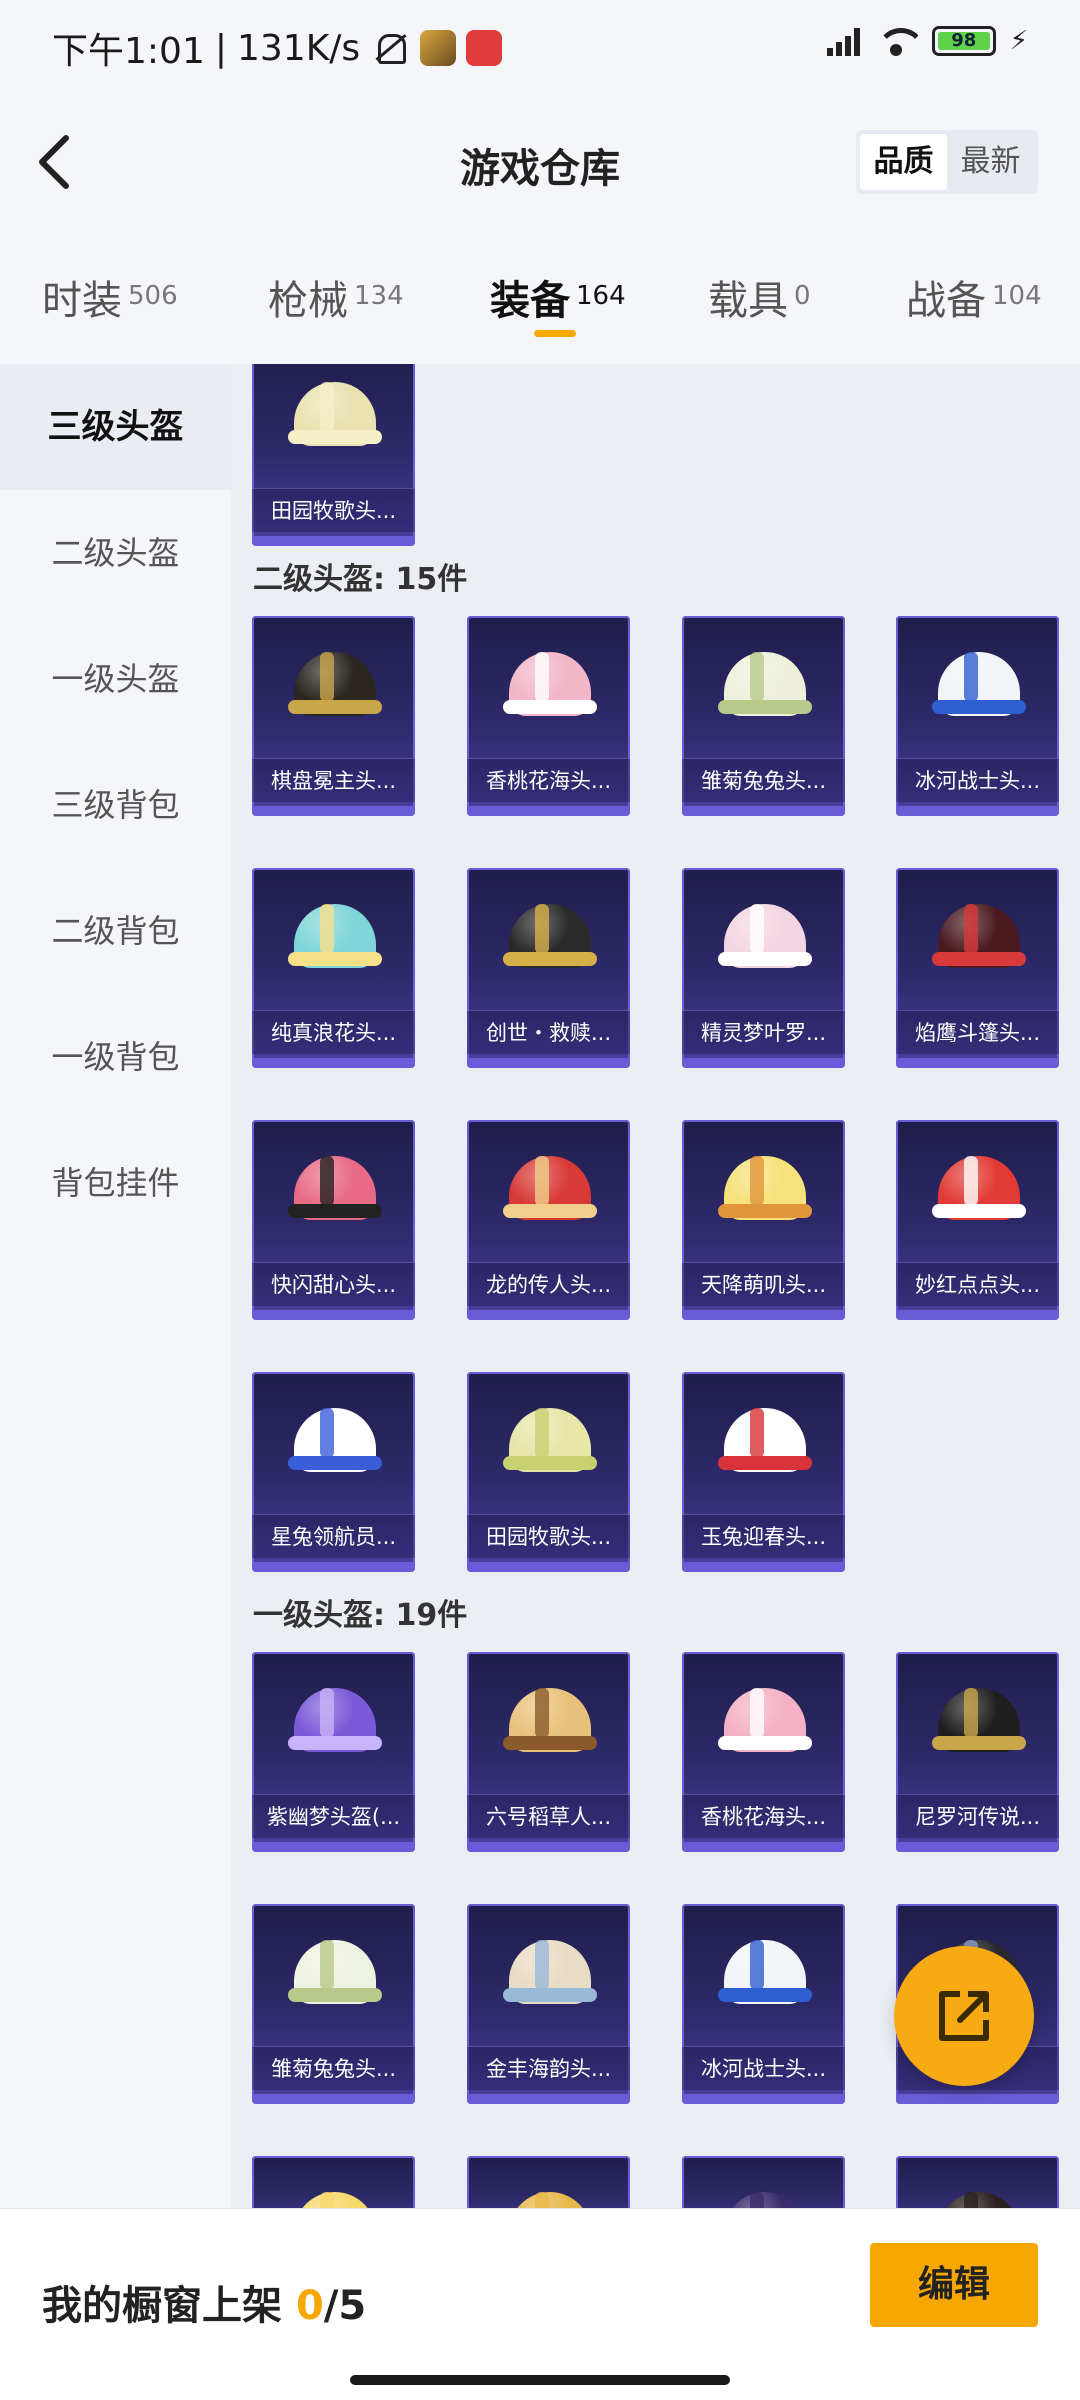  Describe the element at coordinates (903, 162) in the screenshot. I see `sort-quality-button: 品质` at that location.